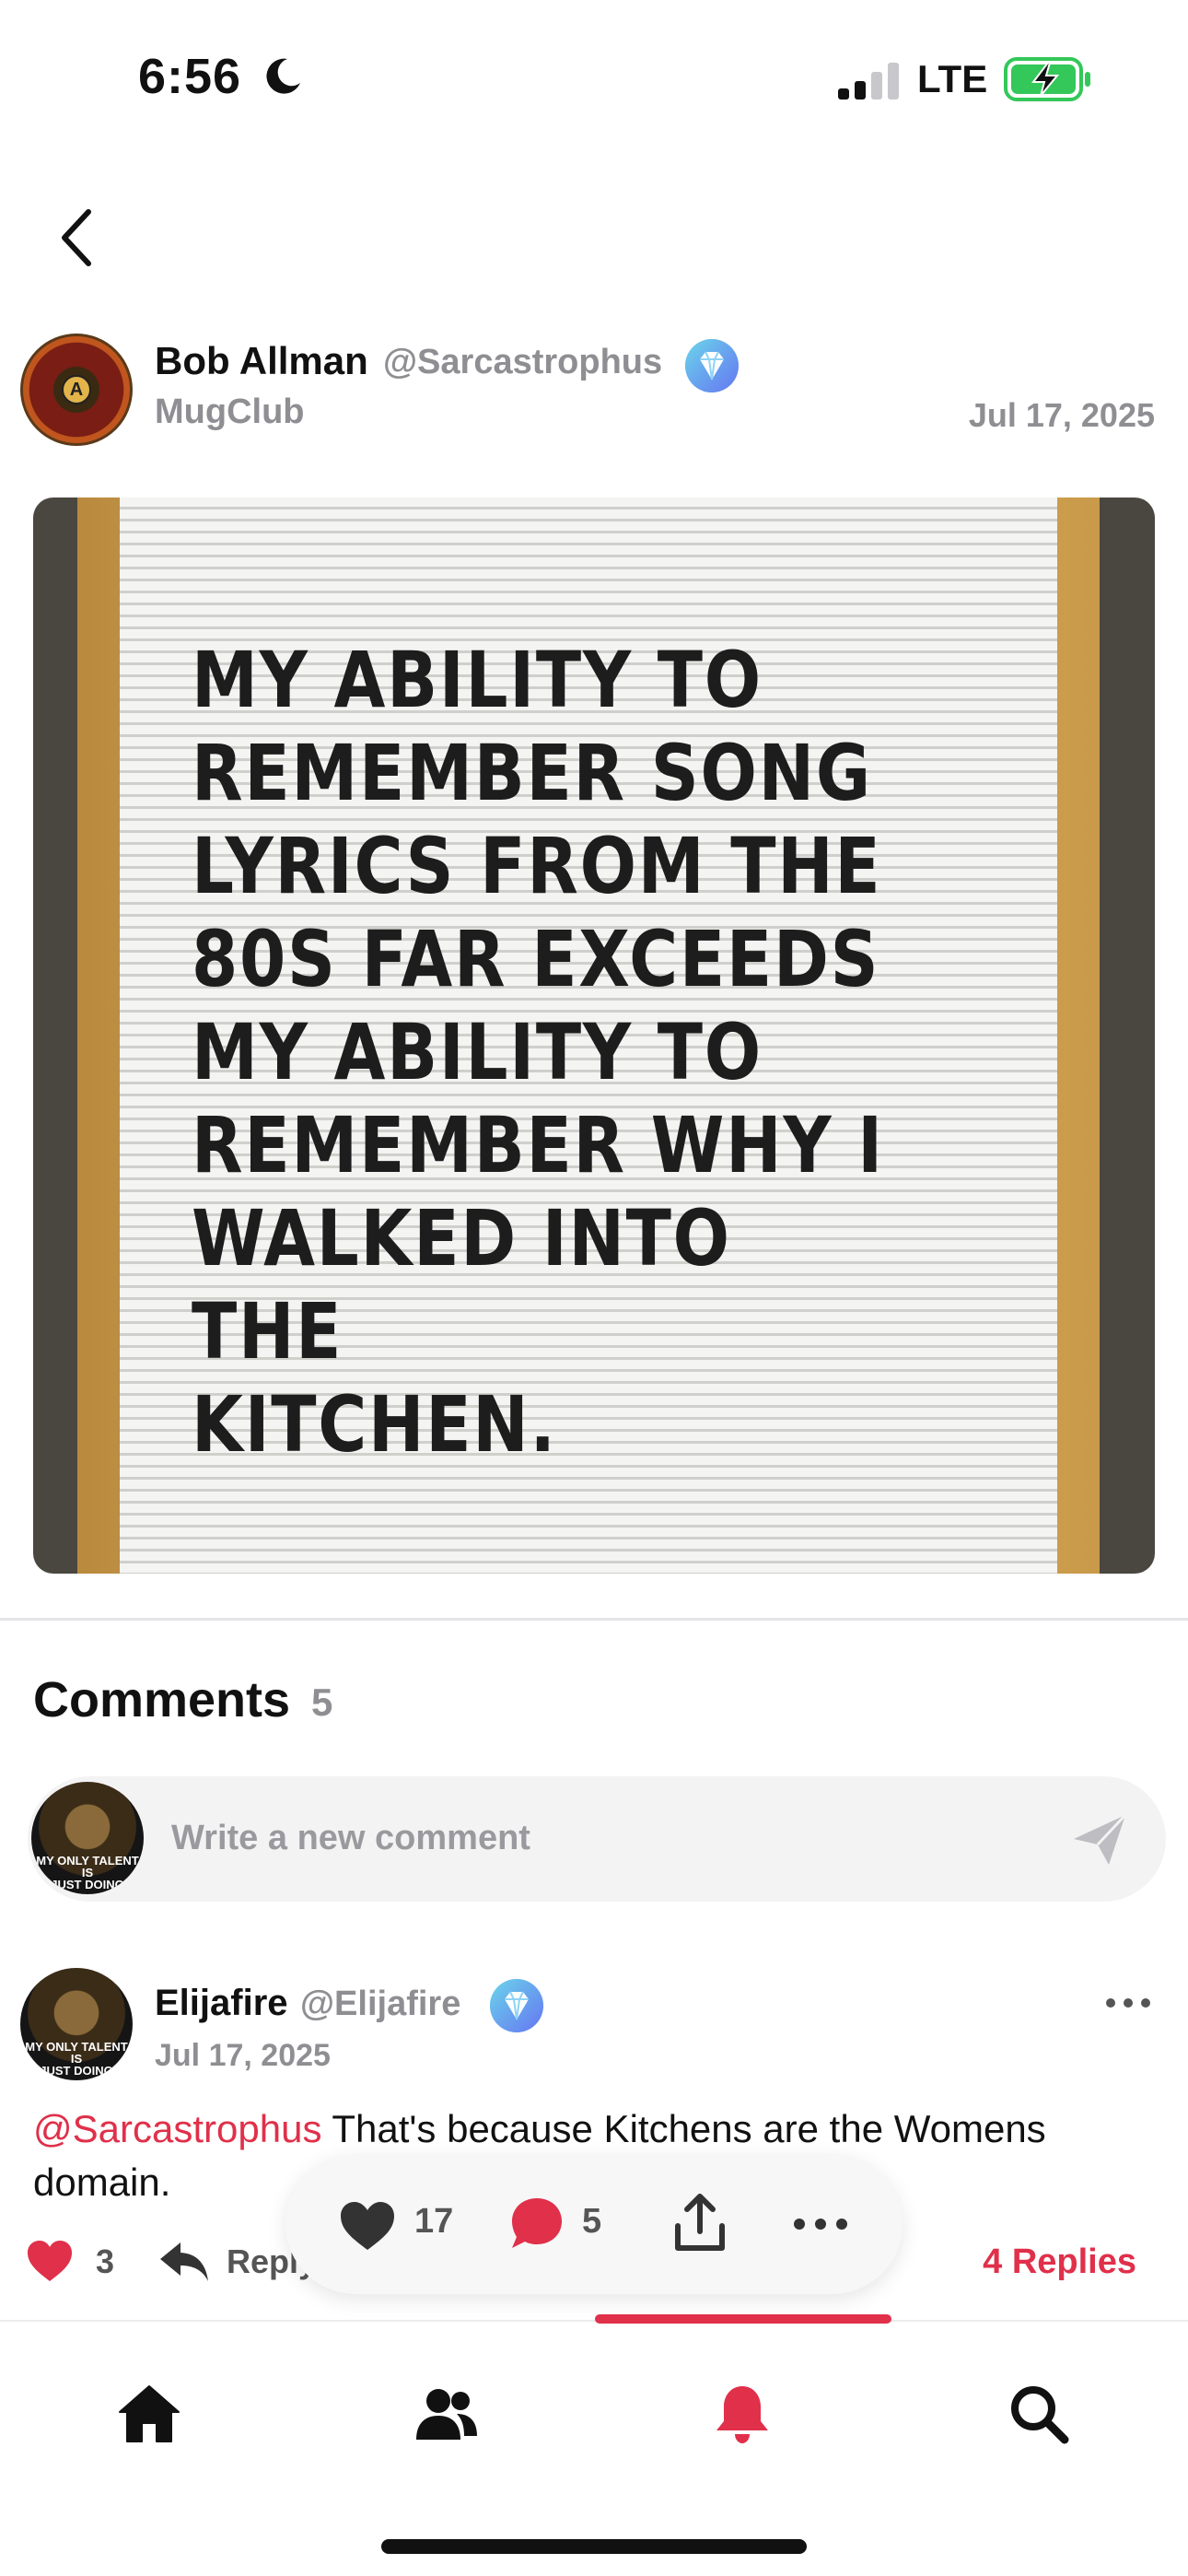 The width and height of the screenshot is (1188, 2576). What do you see at coordinates (350, 1838) in the screenshot?
I see `comment-placeholder: Write a new comment` at bounding box center [350, 1838].